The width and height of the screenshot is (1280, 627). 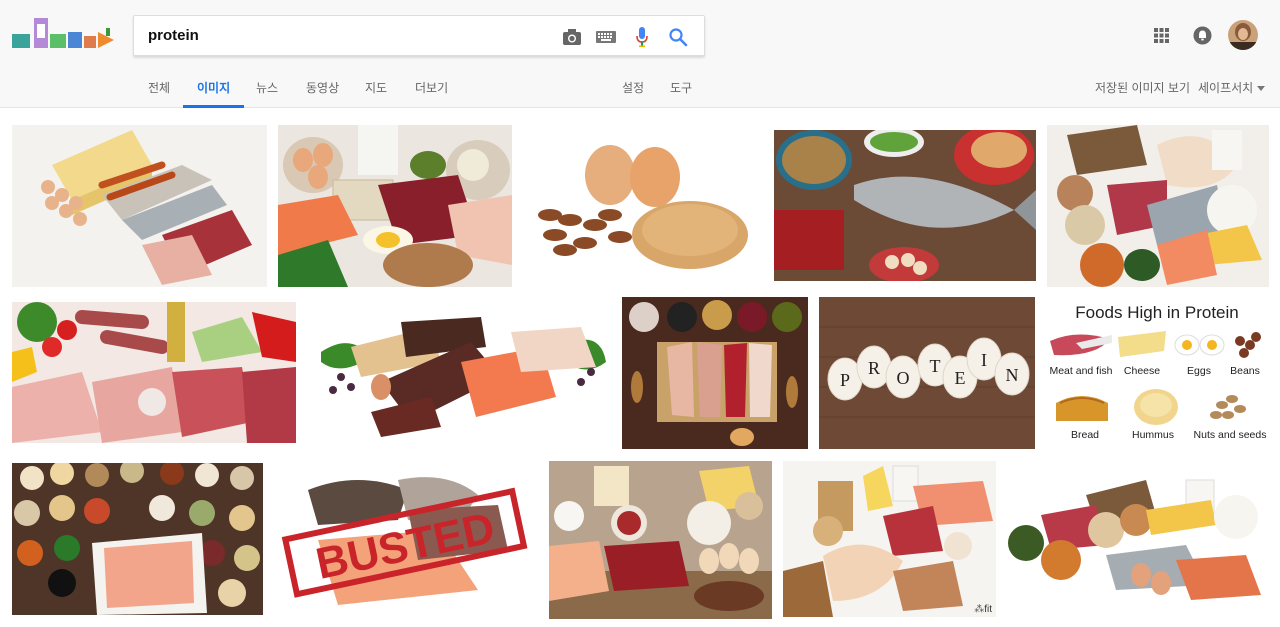 I want to click on tab-news: 뉴스, so click(x=267, y=93).